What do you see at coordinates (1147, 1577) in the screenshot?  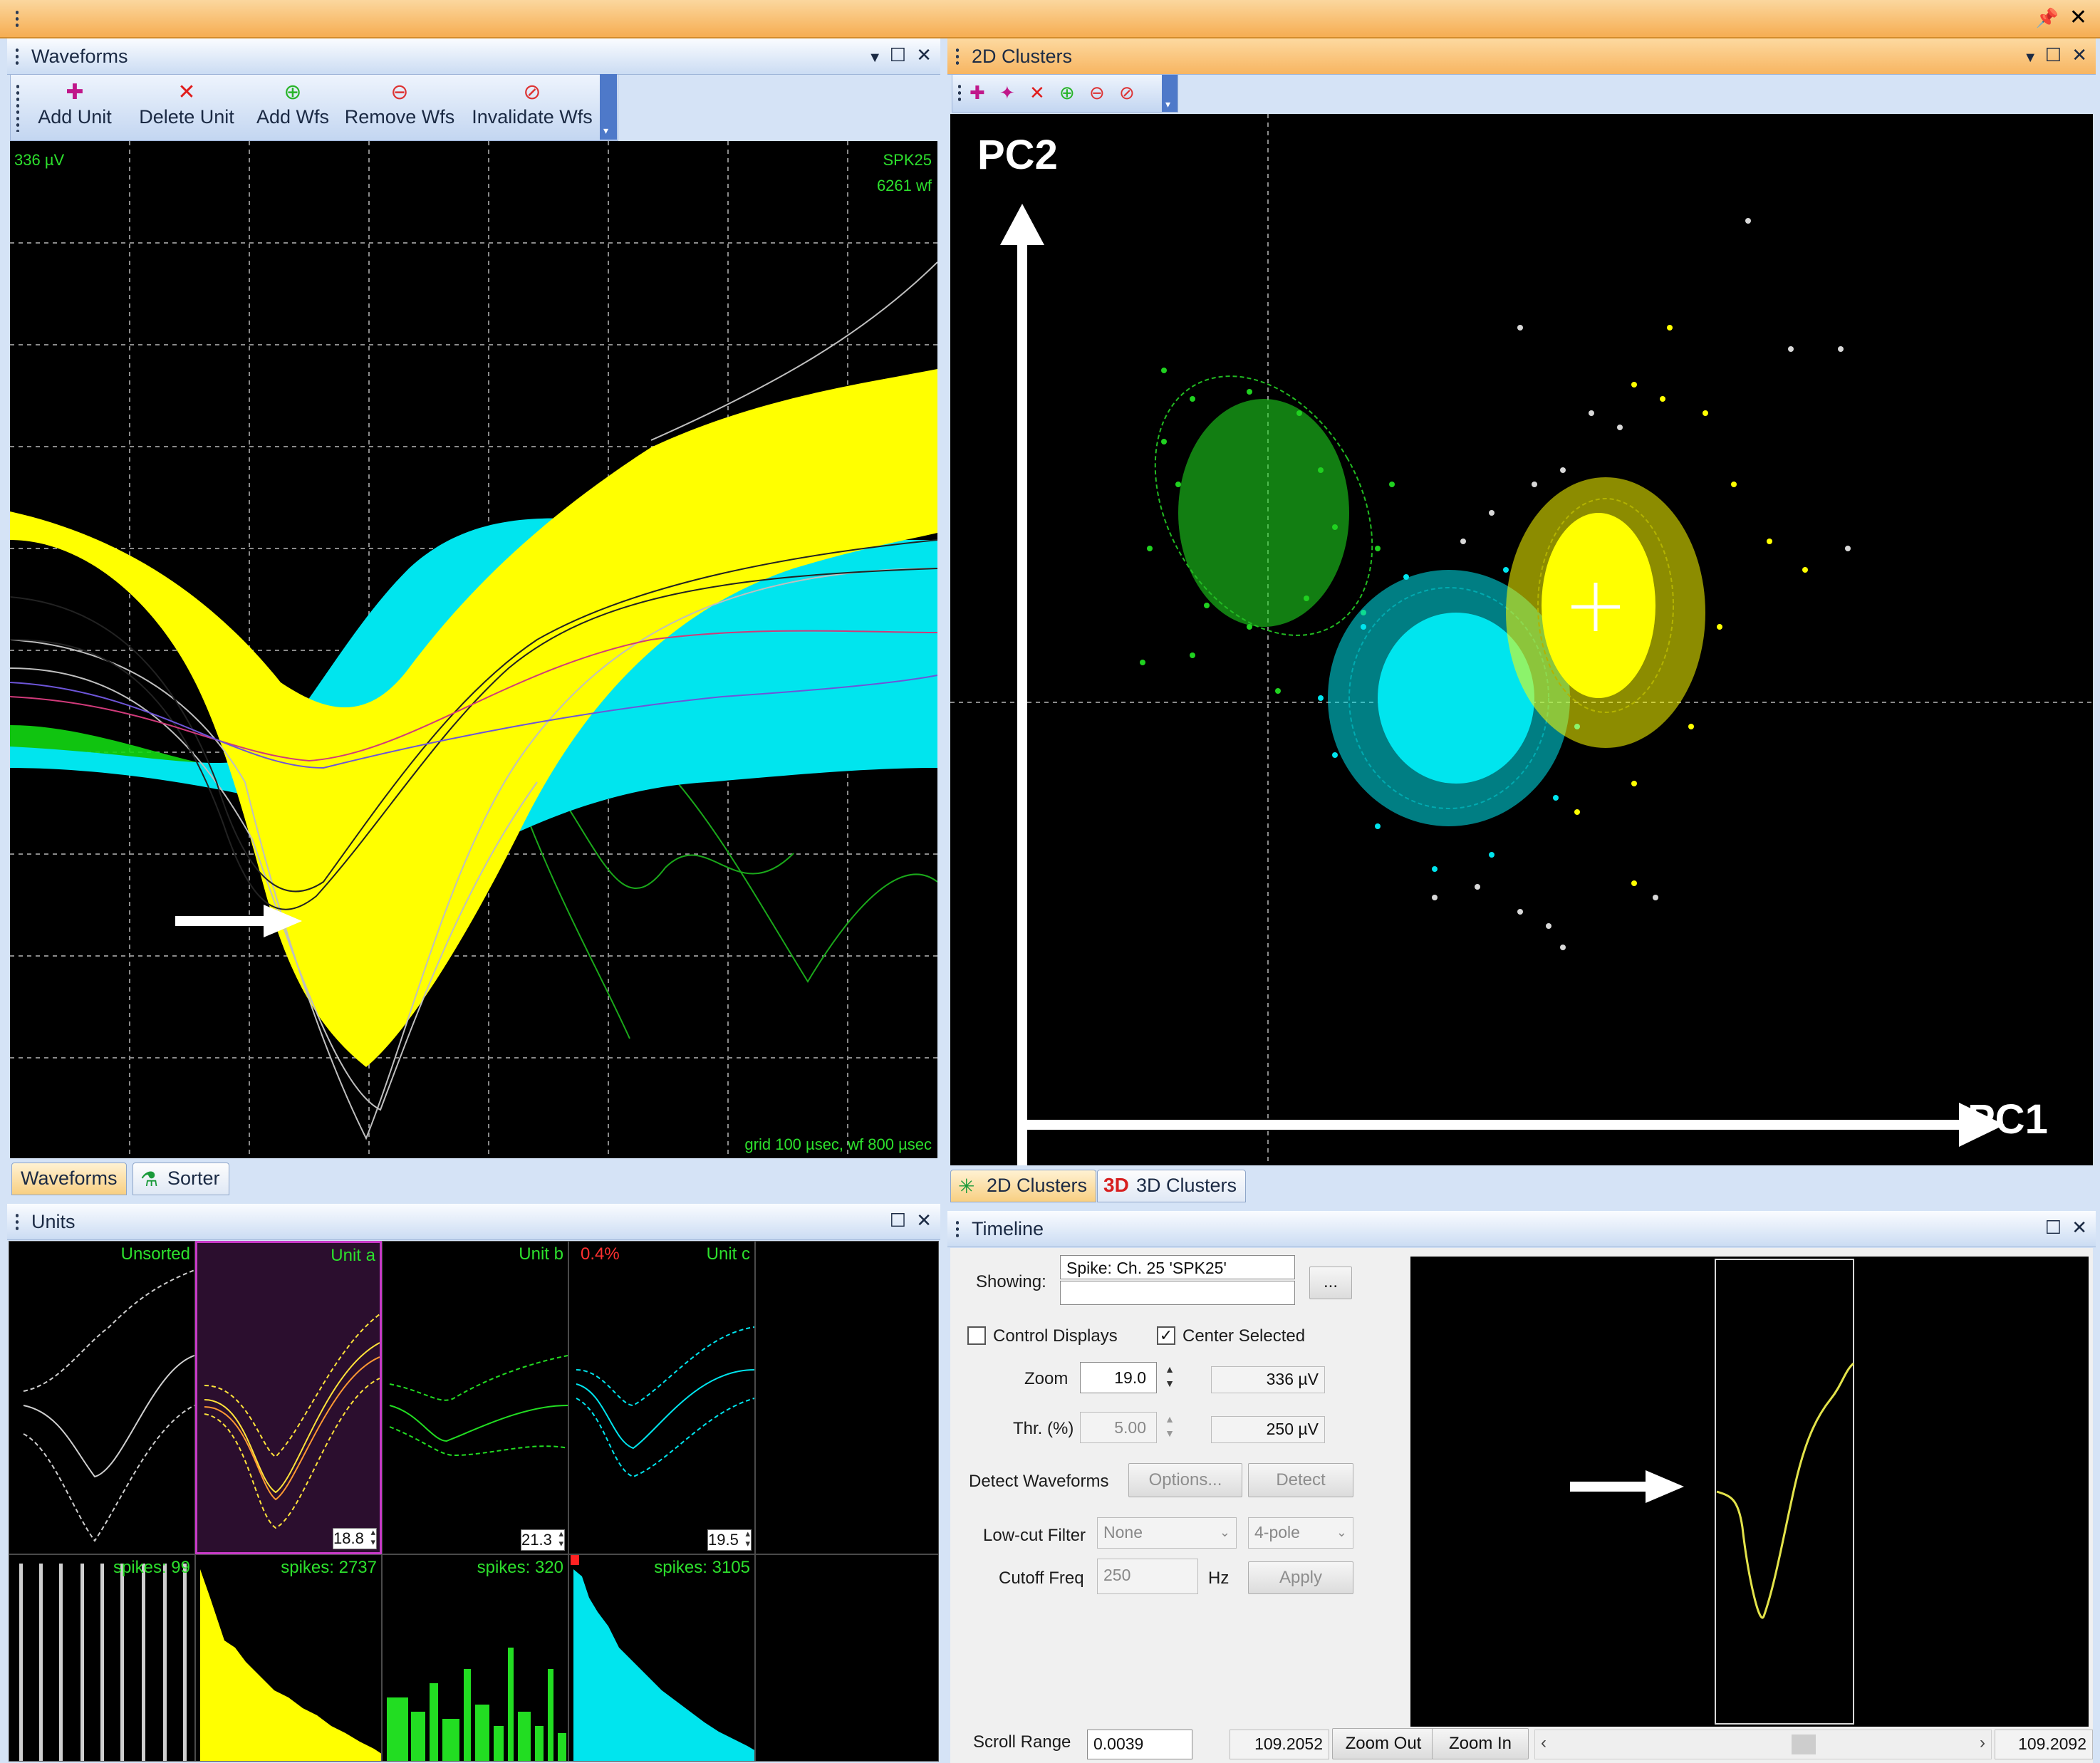 I see `cutoff-freq-input: 250` at bounding box center [1147, 1577].